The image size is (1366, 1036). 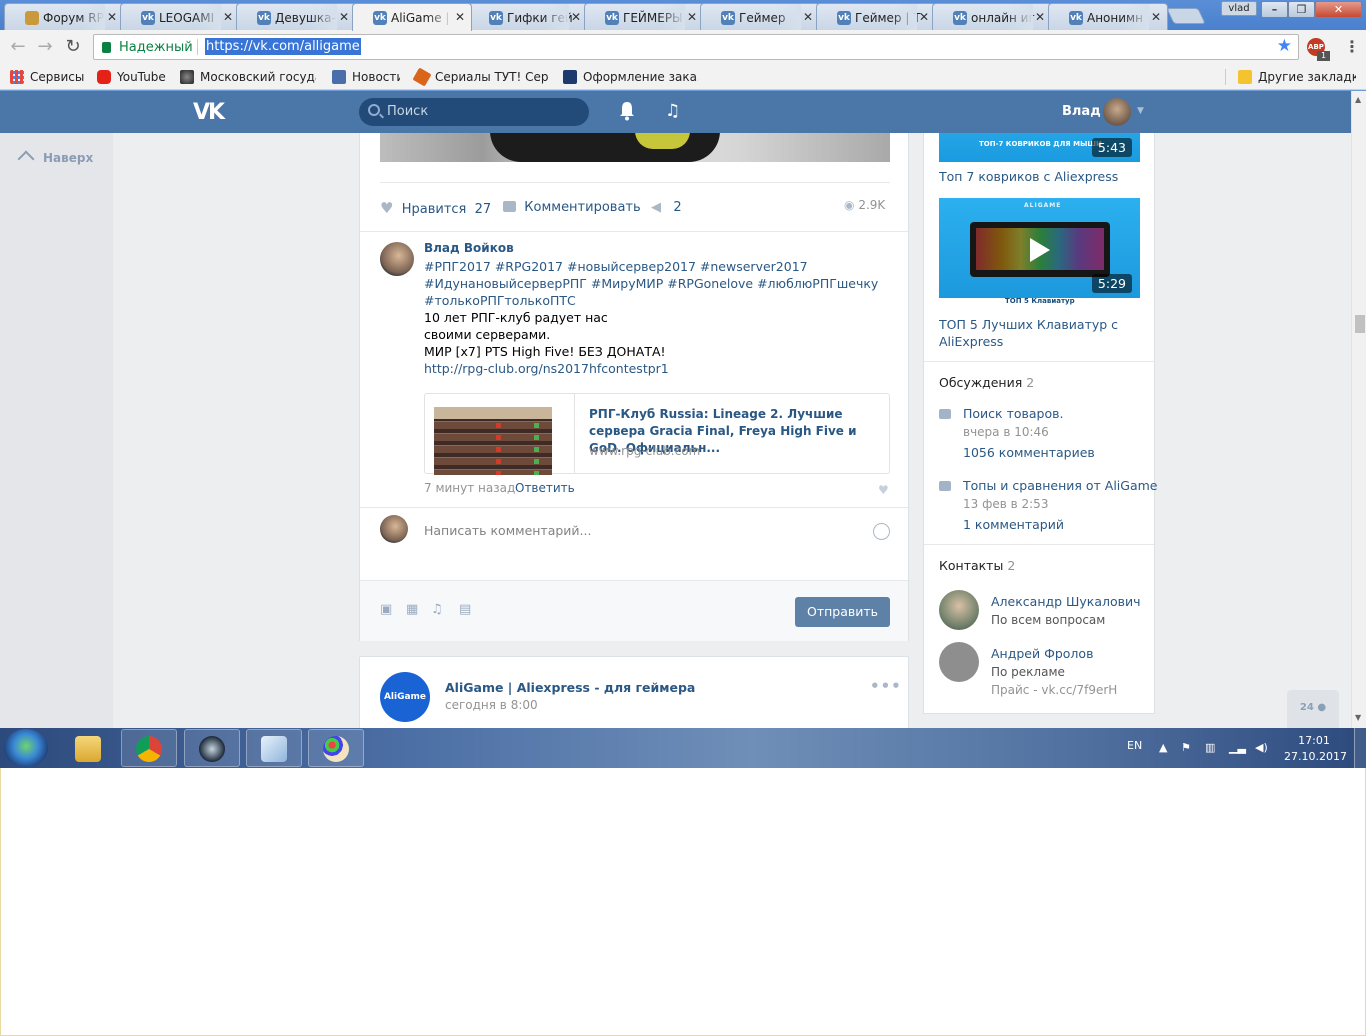 What do you see at coordinates (88, 748) in the screenshot?
I see `explorer-taskbar-button` at bounding box center [88, 748].